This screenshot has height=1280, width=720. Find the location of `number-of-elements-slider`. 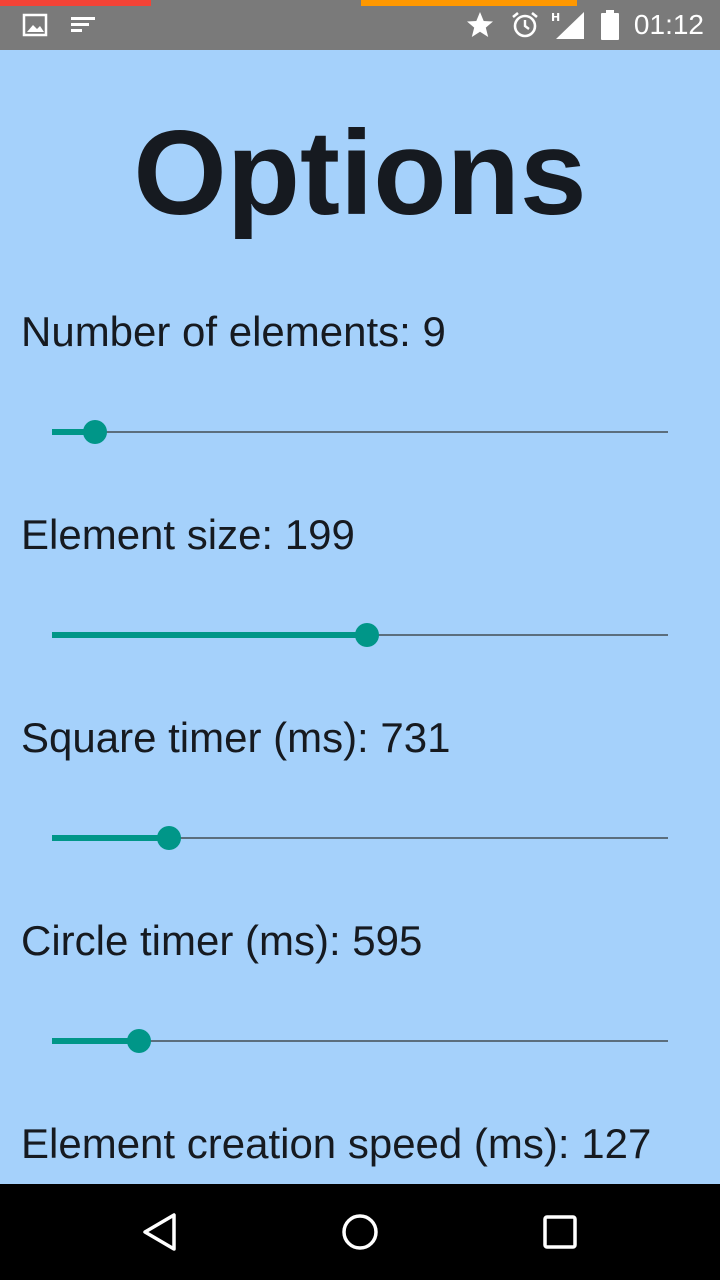

number-of-elements-slider is located at coordinates (360, 432).